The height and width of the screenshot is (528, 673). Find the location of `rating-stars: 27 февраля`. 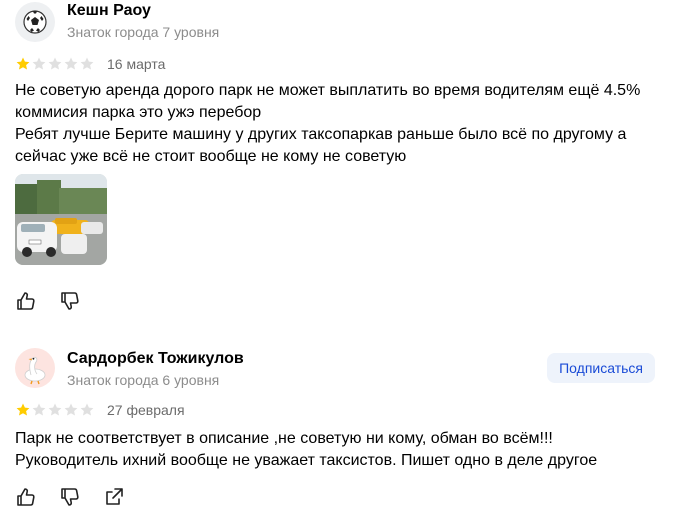

rating-stars: 27 февраля is located at coordinates (100, 410).